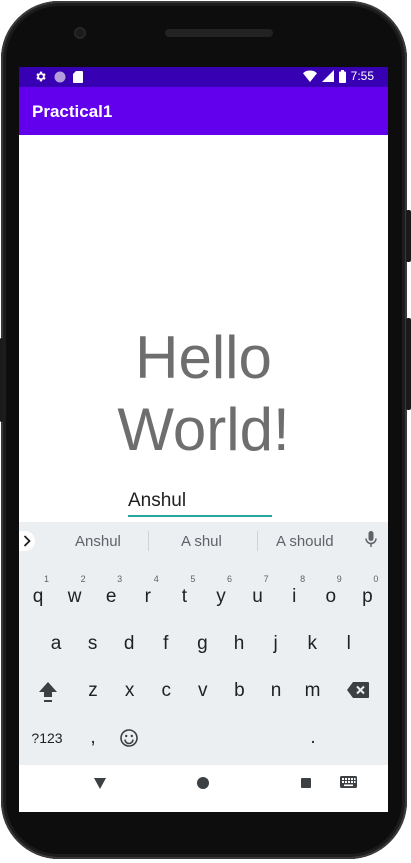 The height and width of the screenshot is (863, 411). I want to click on status-bar: 7:55, so click(203, 77).